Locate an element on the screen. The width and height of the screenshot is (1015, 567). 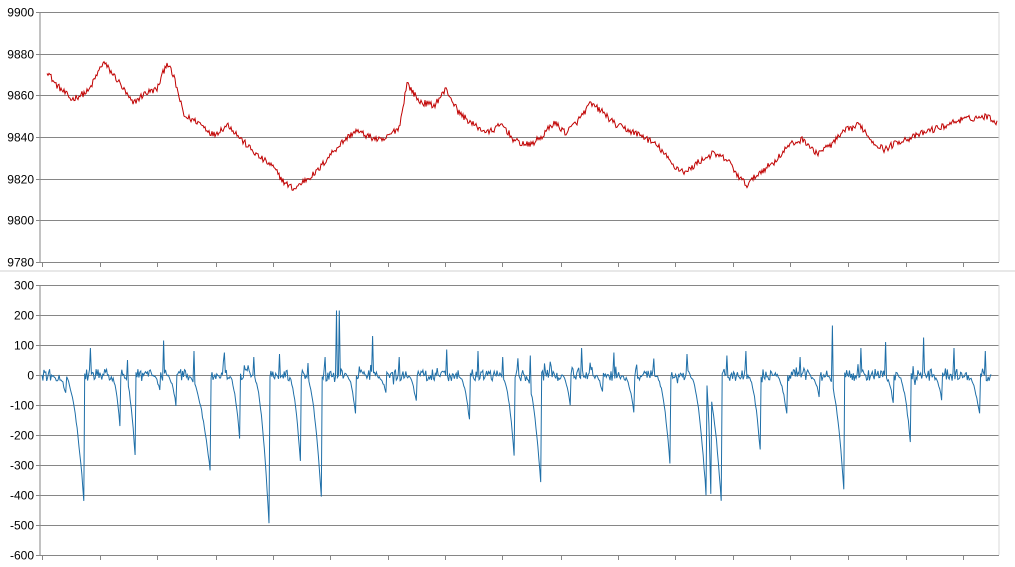
delta-chart-y-tick-label-1: -500 is located at coordinates (22, 526).